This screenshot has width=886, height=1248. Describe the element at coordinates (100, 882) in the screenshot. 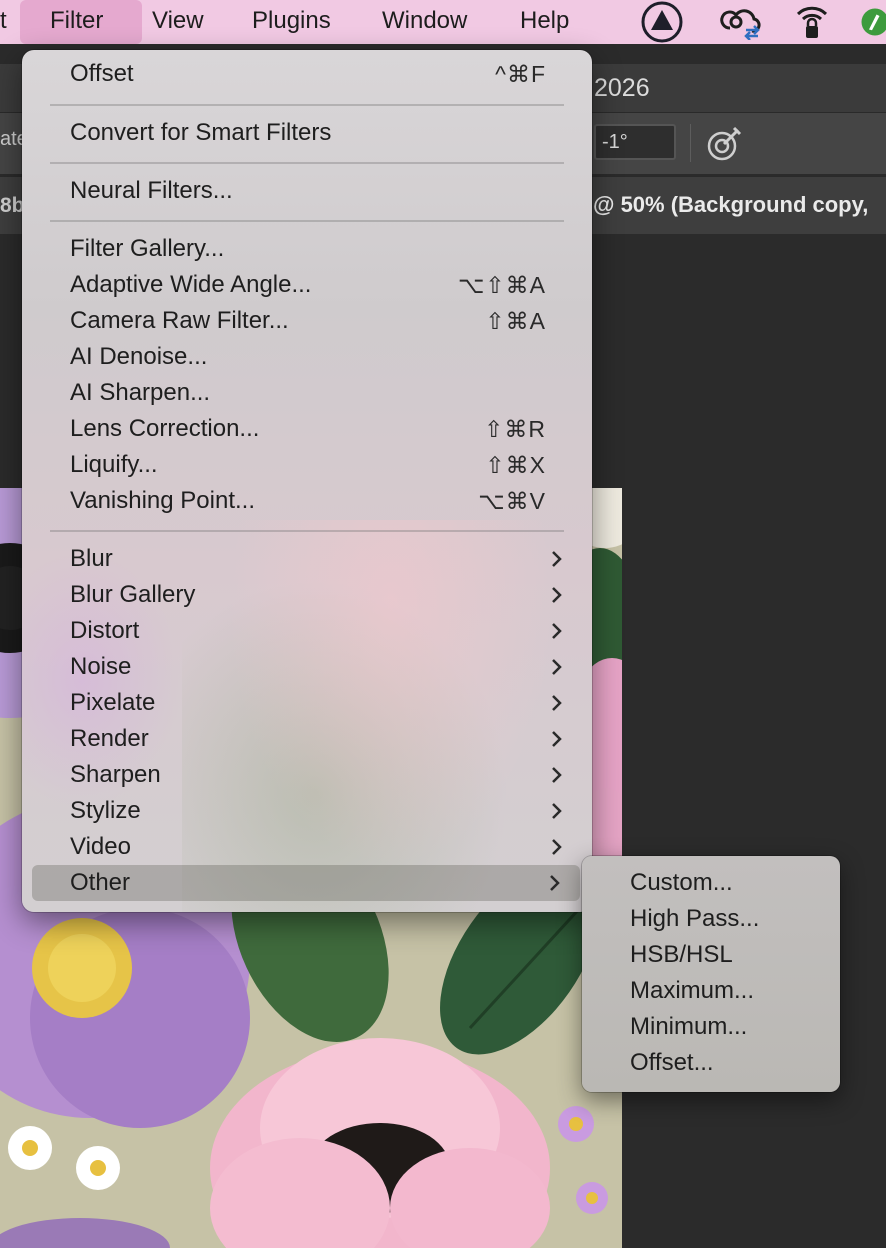

I see `menu-item-label: Other` at that location.